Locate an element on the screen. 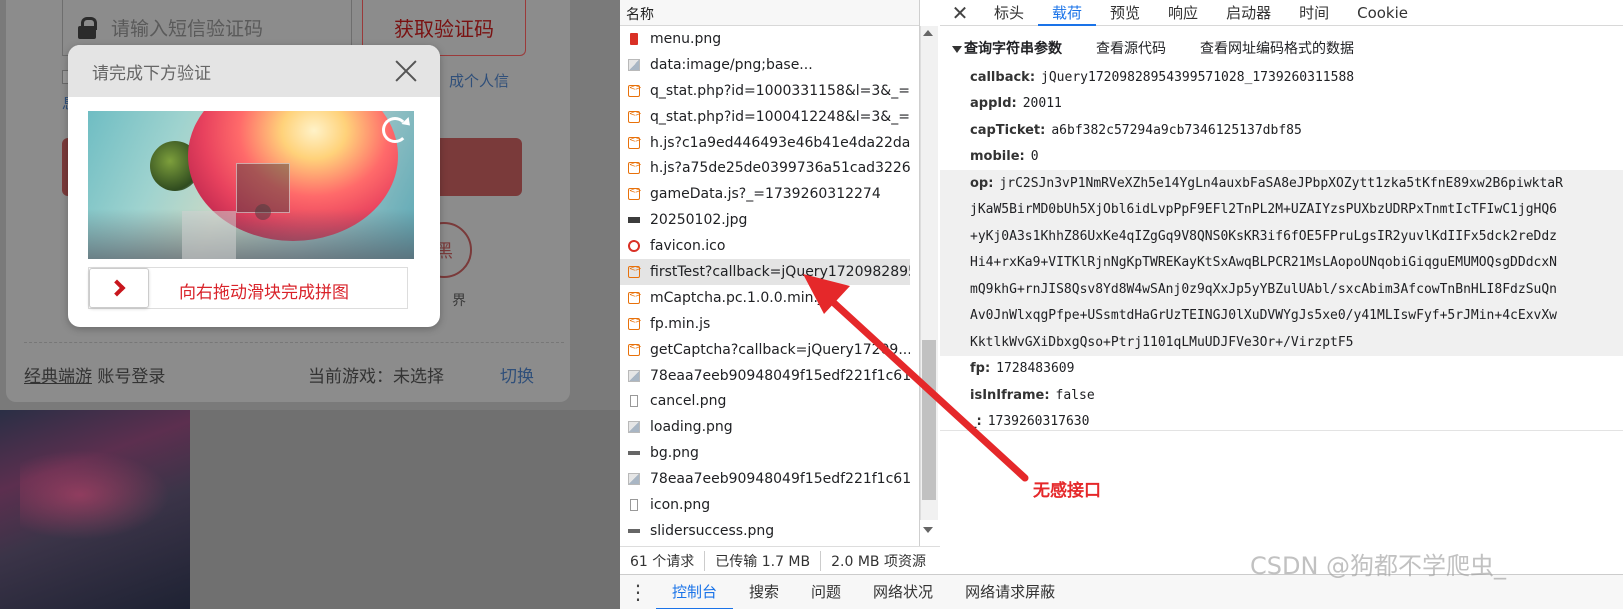  param-mobile: mobile: 0 is located at coordinates (1296, 157).